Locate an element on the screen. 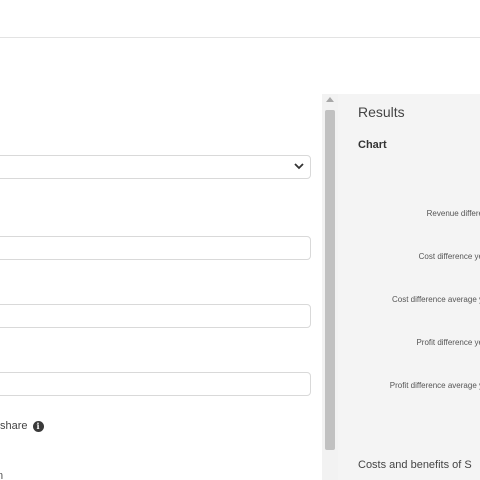 Image resolution: width=480 pixels, height=480 pixels. chart-label-revenue-difference: Revenue differe is located at coordinates (453, 213).